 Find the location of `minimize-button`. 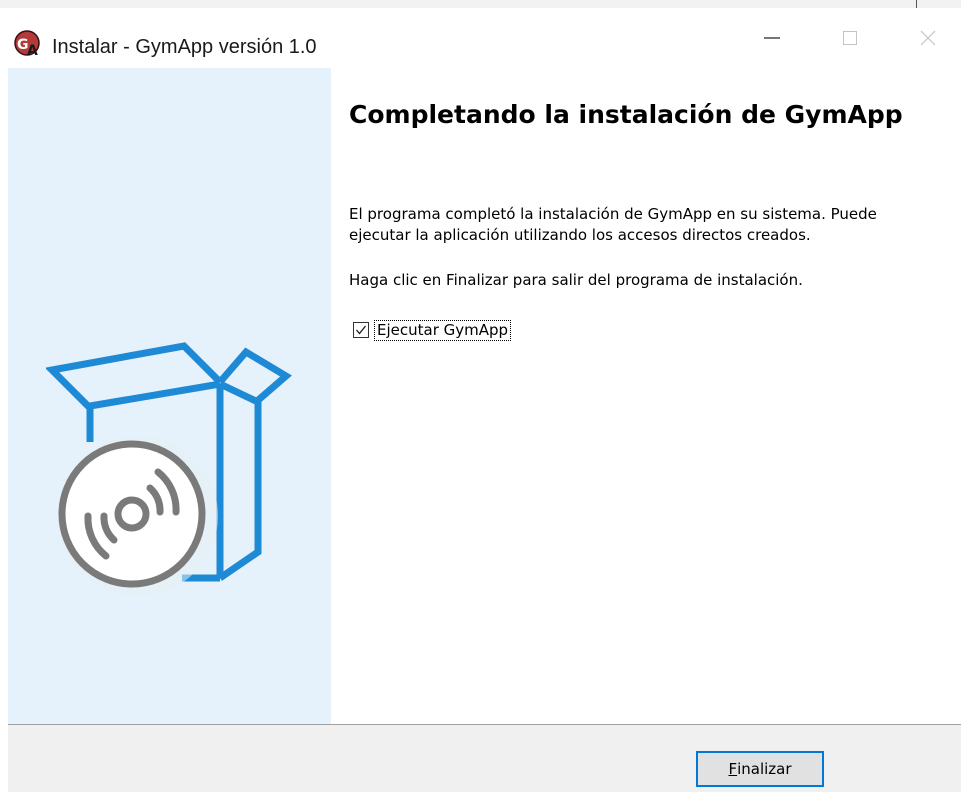

minimize-button is located at coordinates (772, 38).